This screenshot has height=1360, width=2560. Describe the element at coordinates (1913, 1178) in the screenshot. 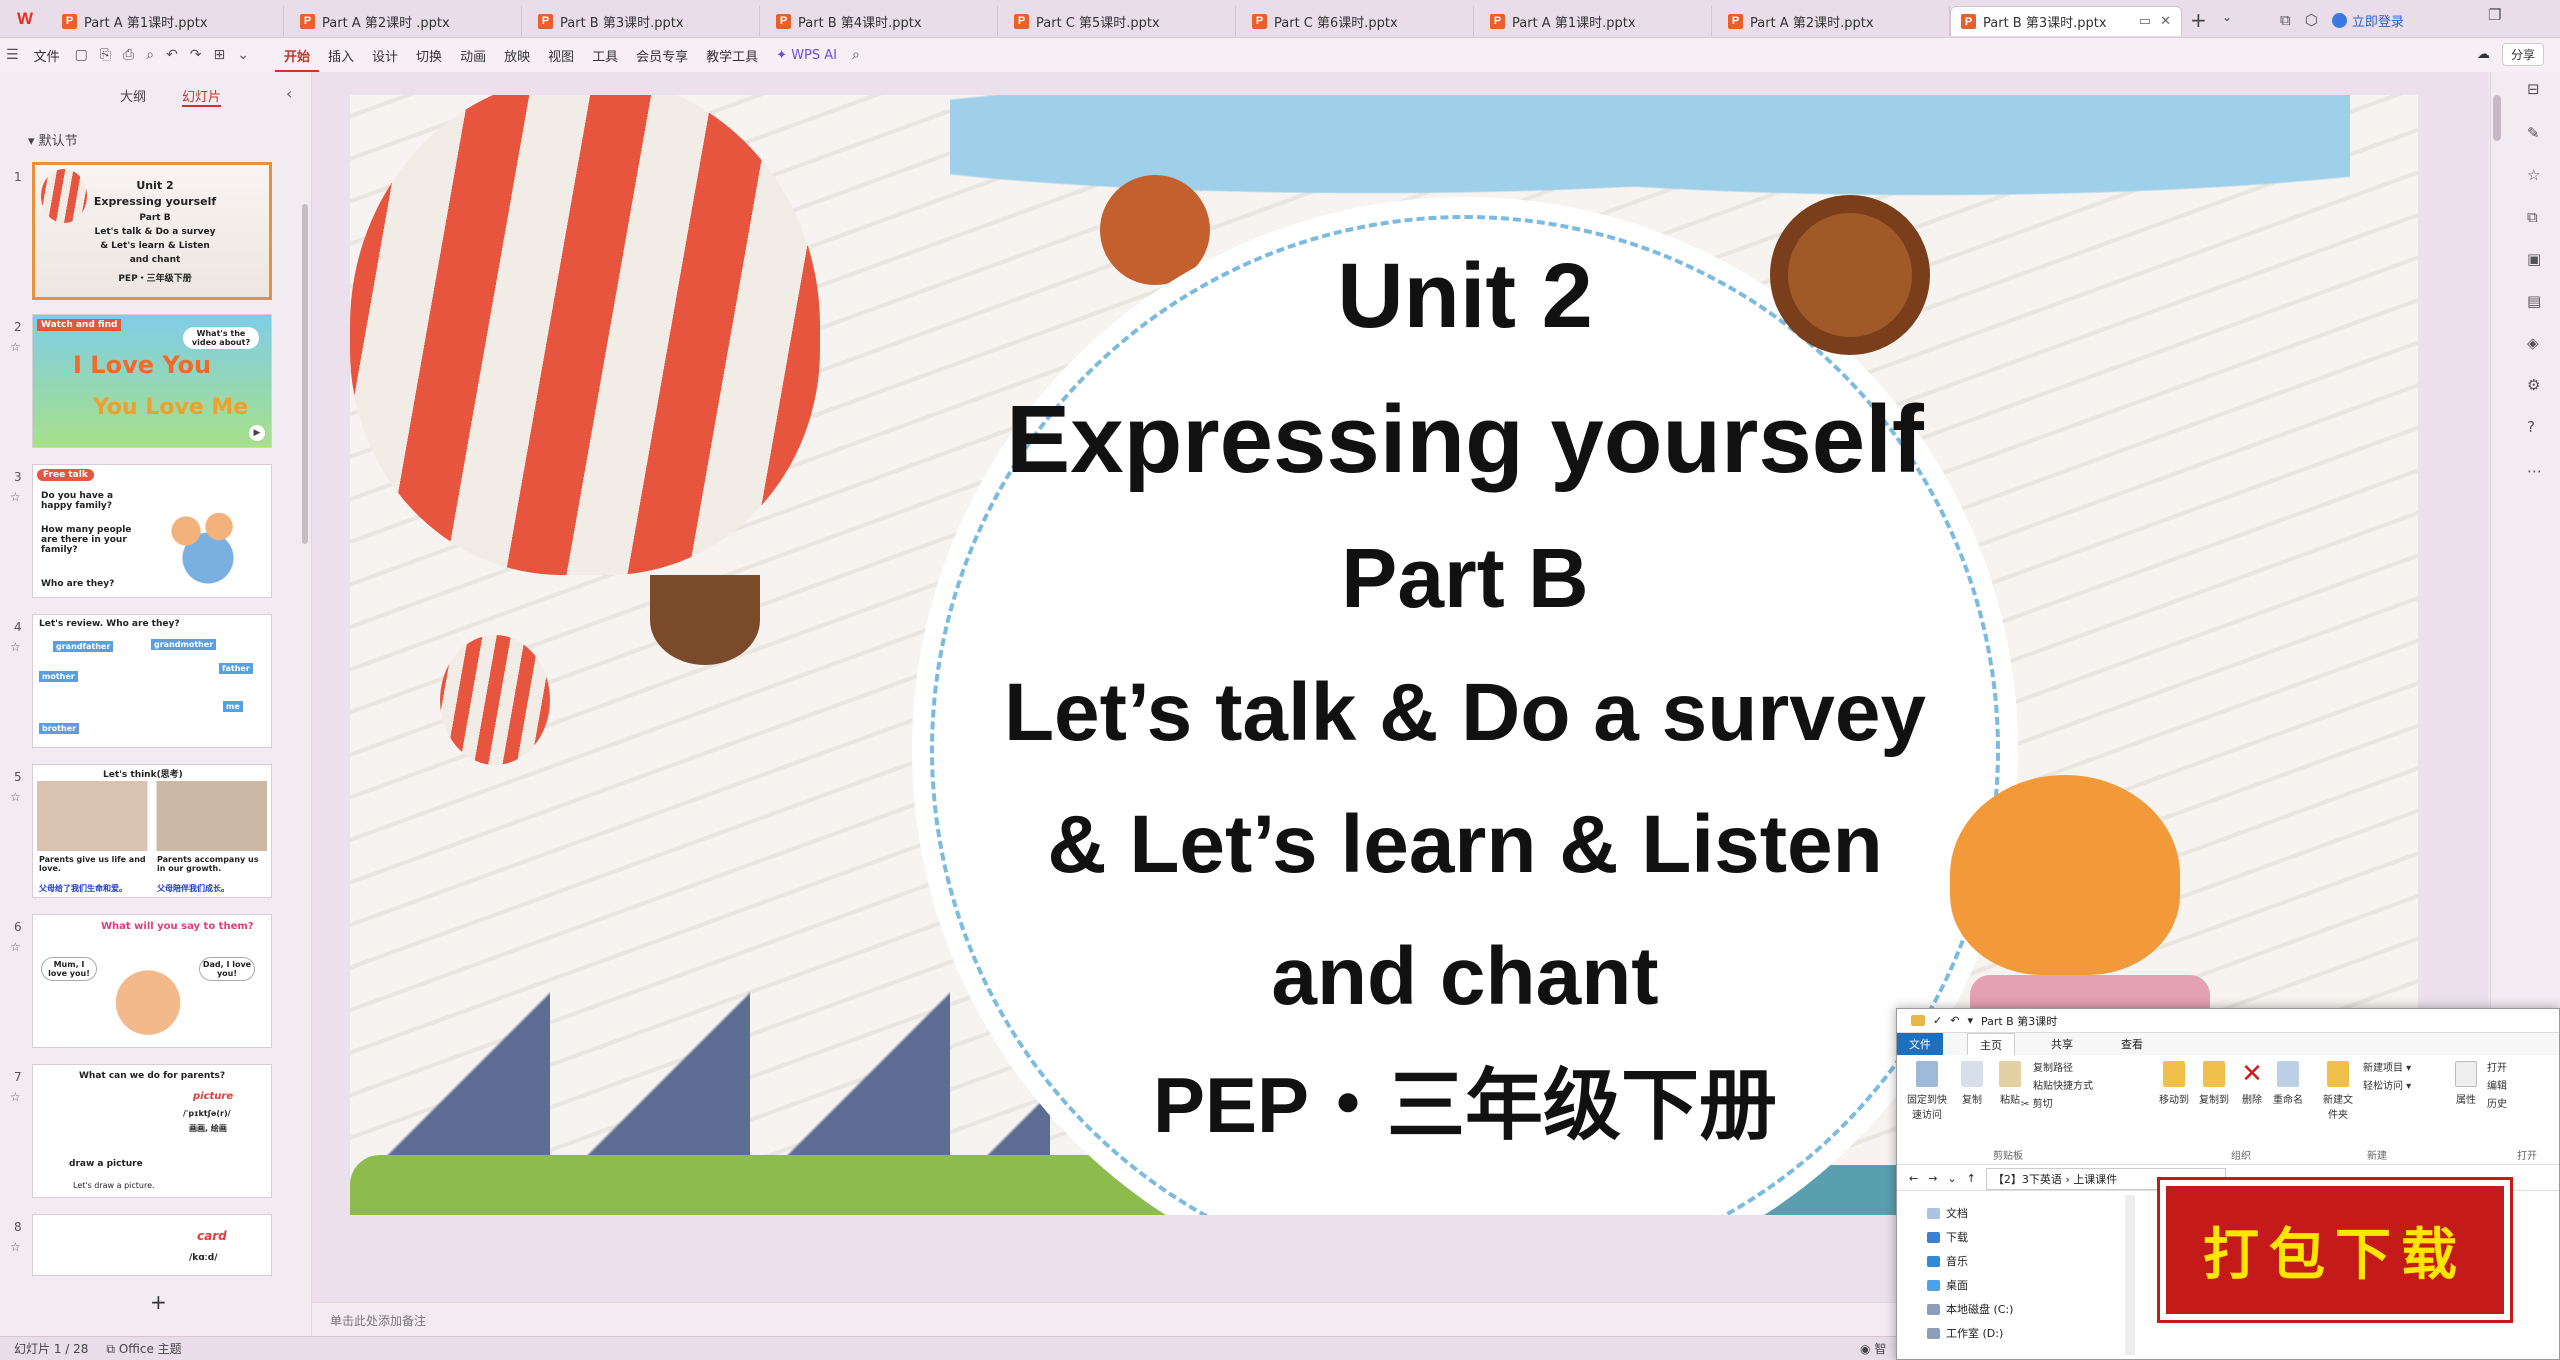

I see `back-icon: ←` at that location.